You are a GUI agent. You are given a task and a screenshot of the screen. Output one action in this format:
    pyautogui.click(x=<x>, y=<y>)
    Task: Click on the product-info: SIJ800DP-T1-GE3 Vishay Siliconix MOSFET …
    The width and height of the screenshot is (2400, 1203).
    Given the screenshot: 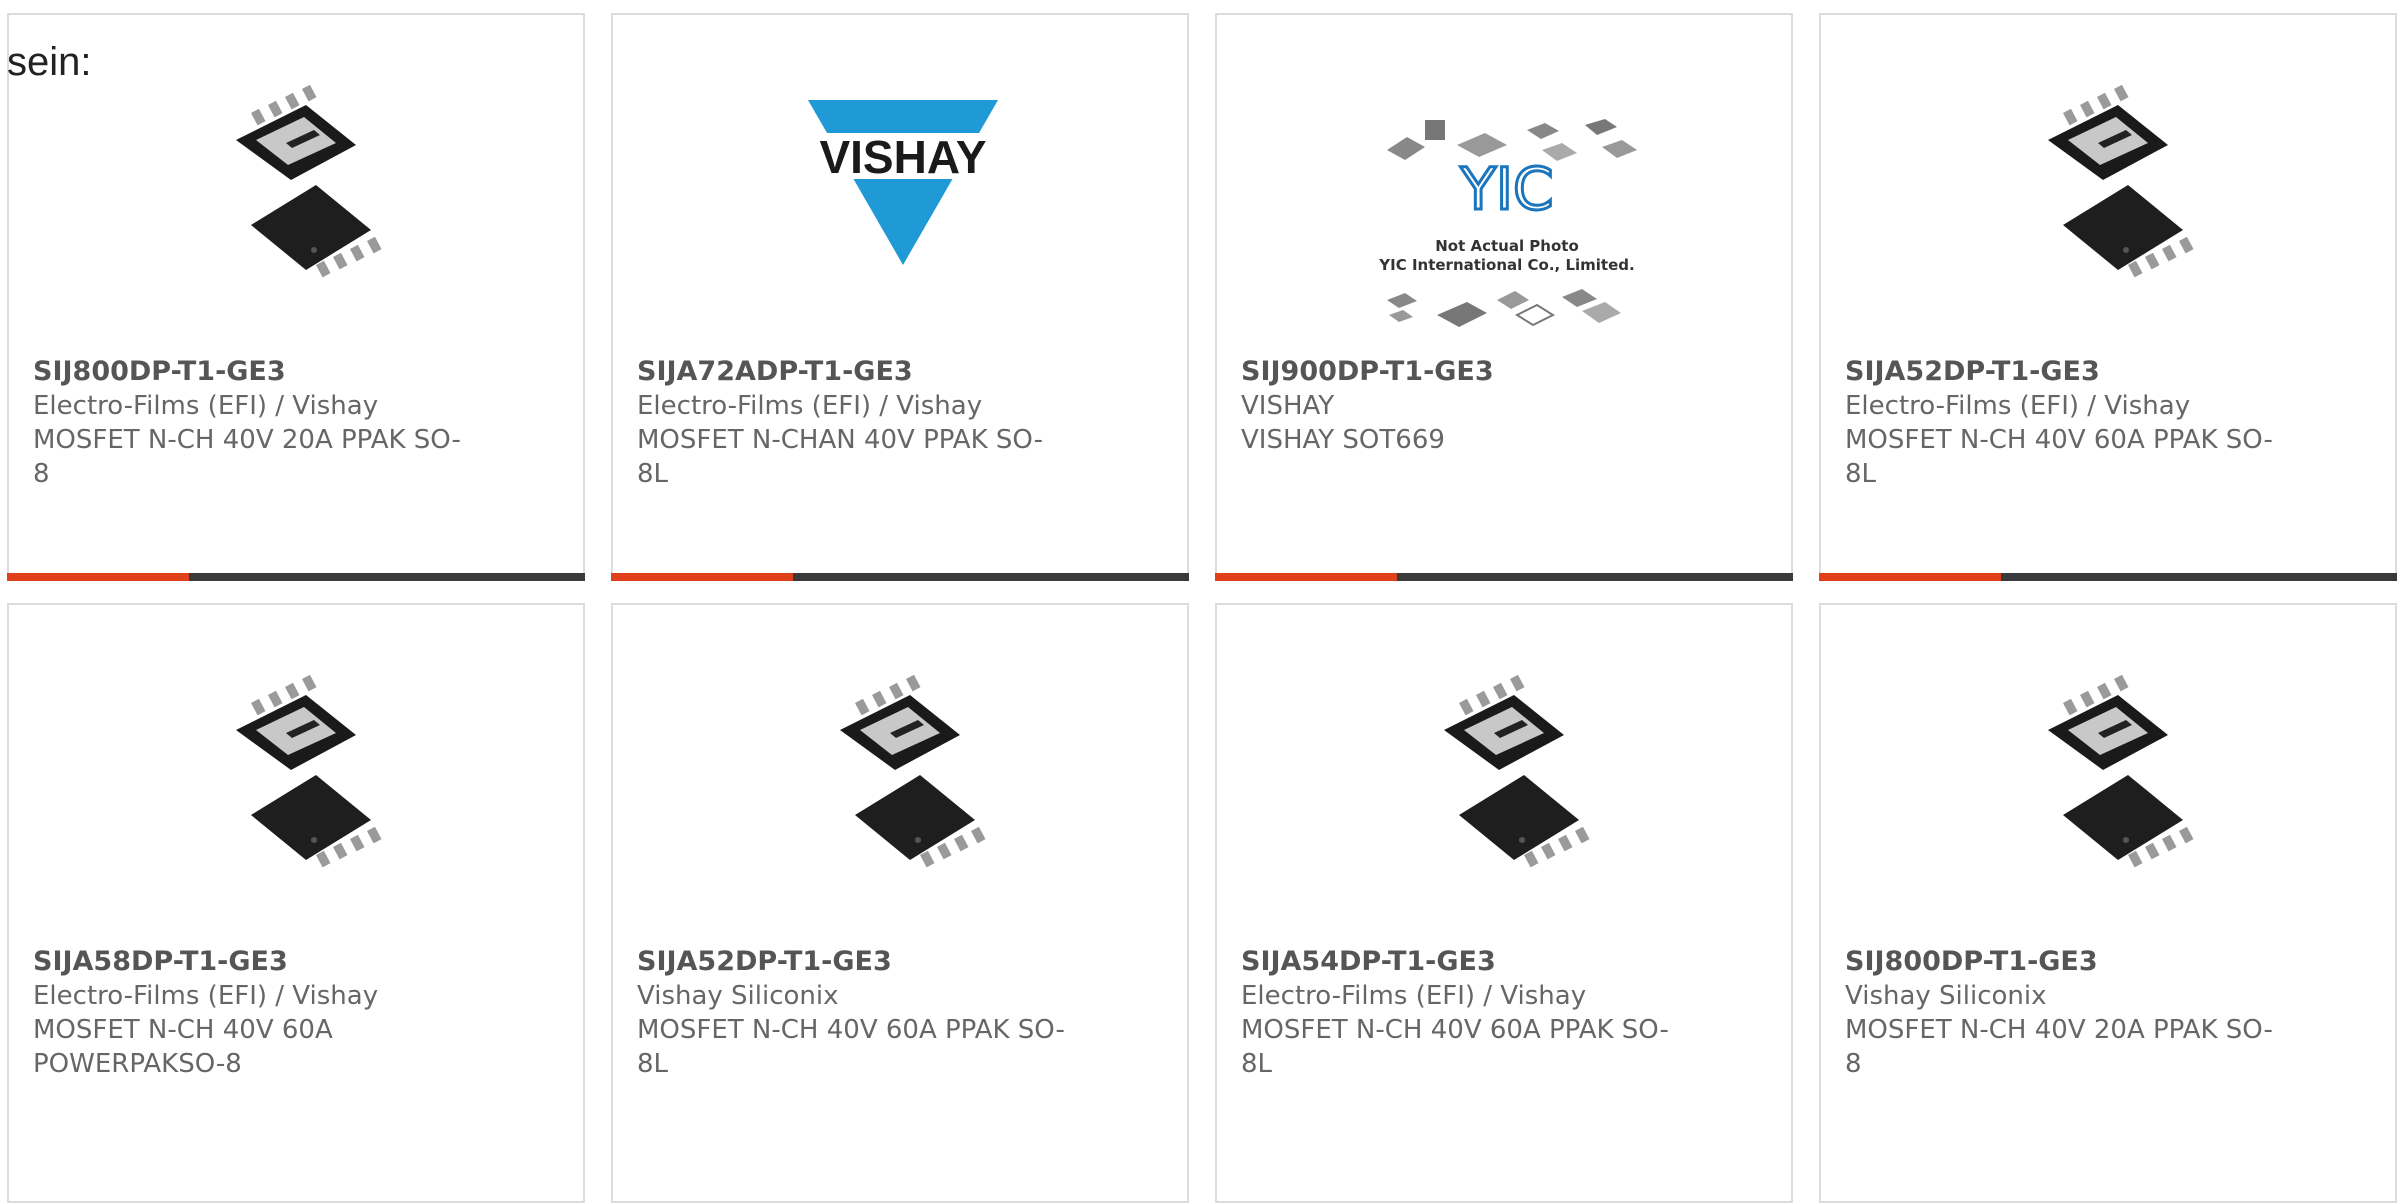 What is the action you would take?
    pyautogui.click(x=2065, y=1013)
    